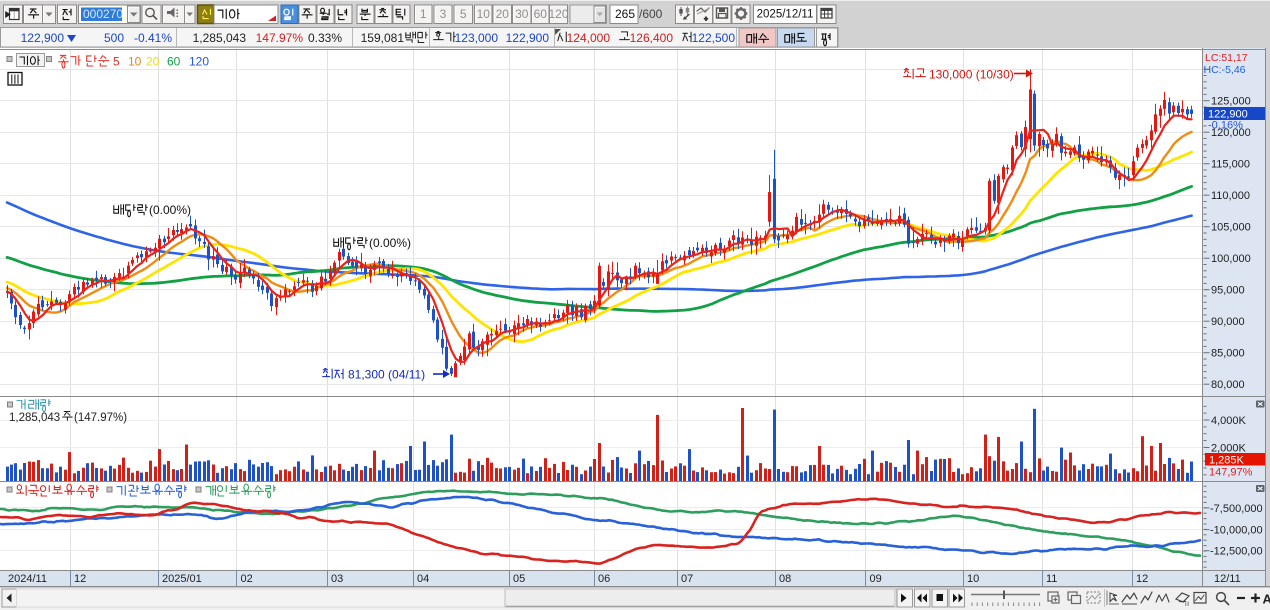 The image size is (1270, 610). Describe the element at coordinates (604, 579) in the screenshot. I see `svg-text: 06` at that location.